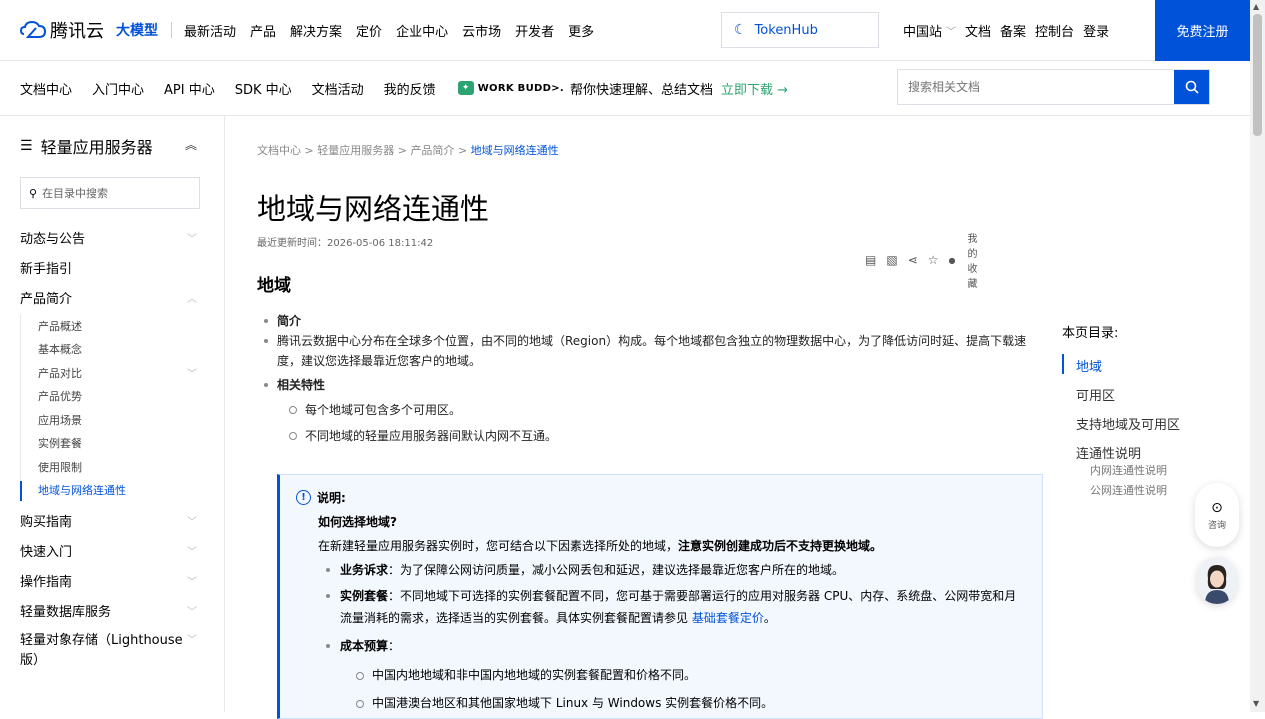 The height and width of the screenshot is (719, 1265). I want to click on scroll-down-icon: ▼, so click(1256, 703).